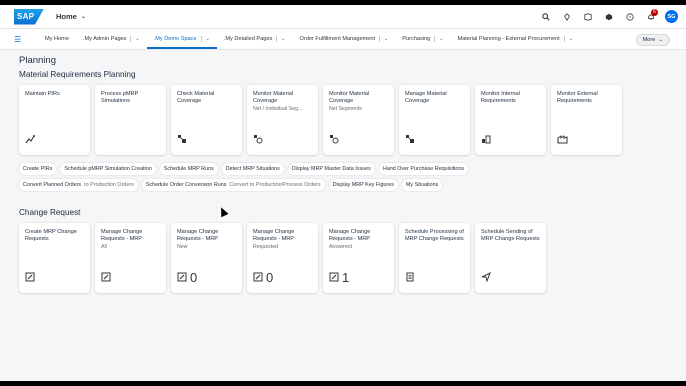 Image resolution: width=686 pixels, height=386 pixels. Describe the element at coordinates (423, 169) in the screenshot. I see `link-hand-over-purchase-requisitions: Hand Over Purchase Requisitions` at that location.